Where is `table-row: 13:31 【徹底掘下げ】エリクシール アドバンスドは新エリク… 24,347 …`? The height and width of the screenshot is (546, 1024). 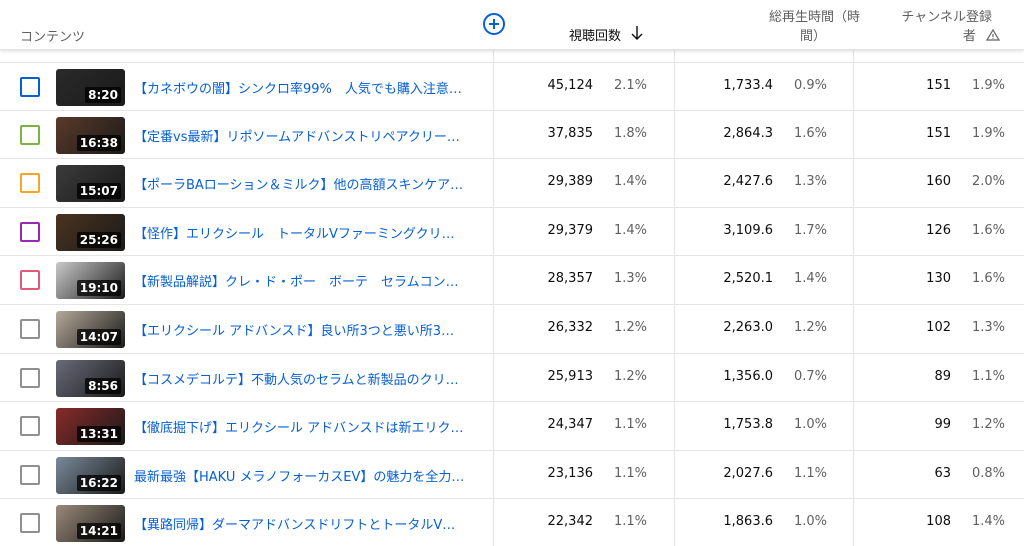 table-row: 13:31 【徹底掘下げ】エリクシール アドバンスドは新エリク… 24,347 … is located at coordinates (512, 426).